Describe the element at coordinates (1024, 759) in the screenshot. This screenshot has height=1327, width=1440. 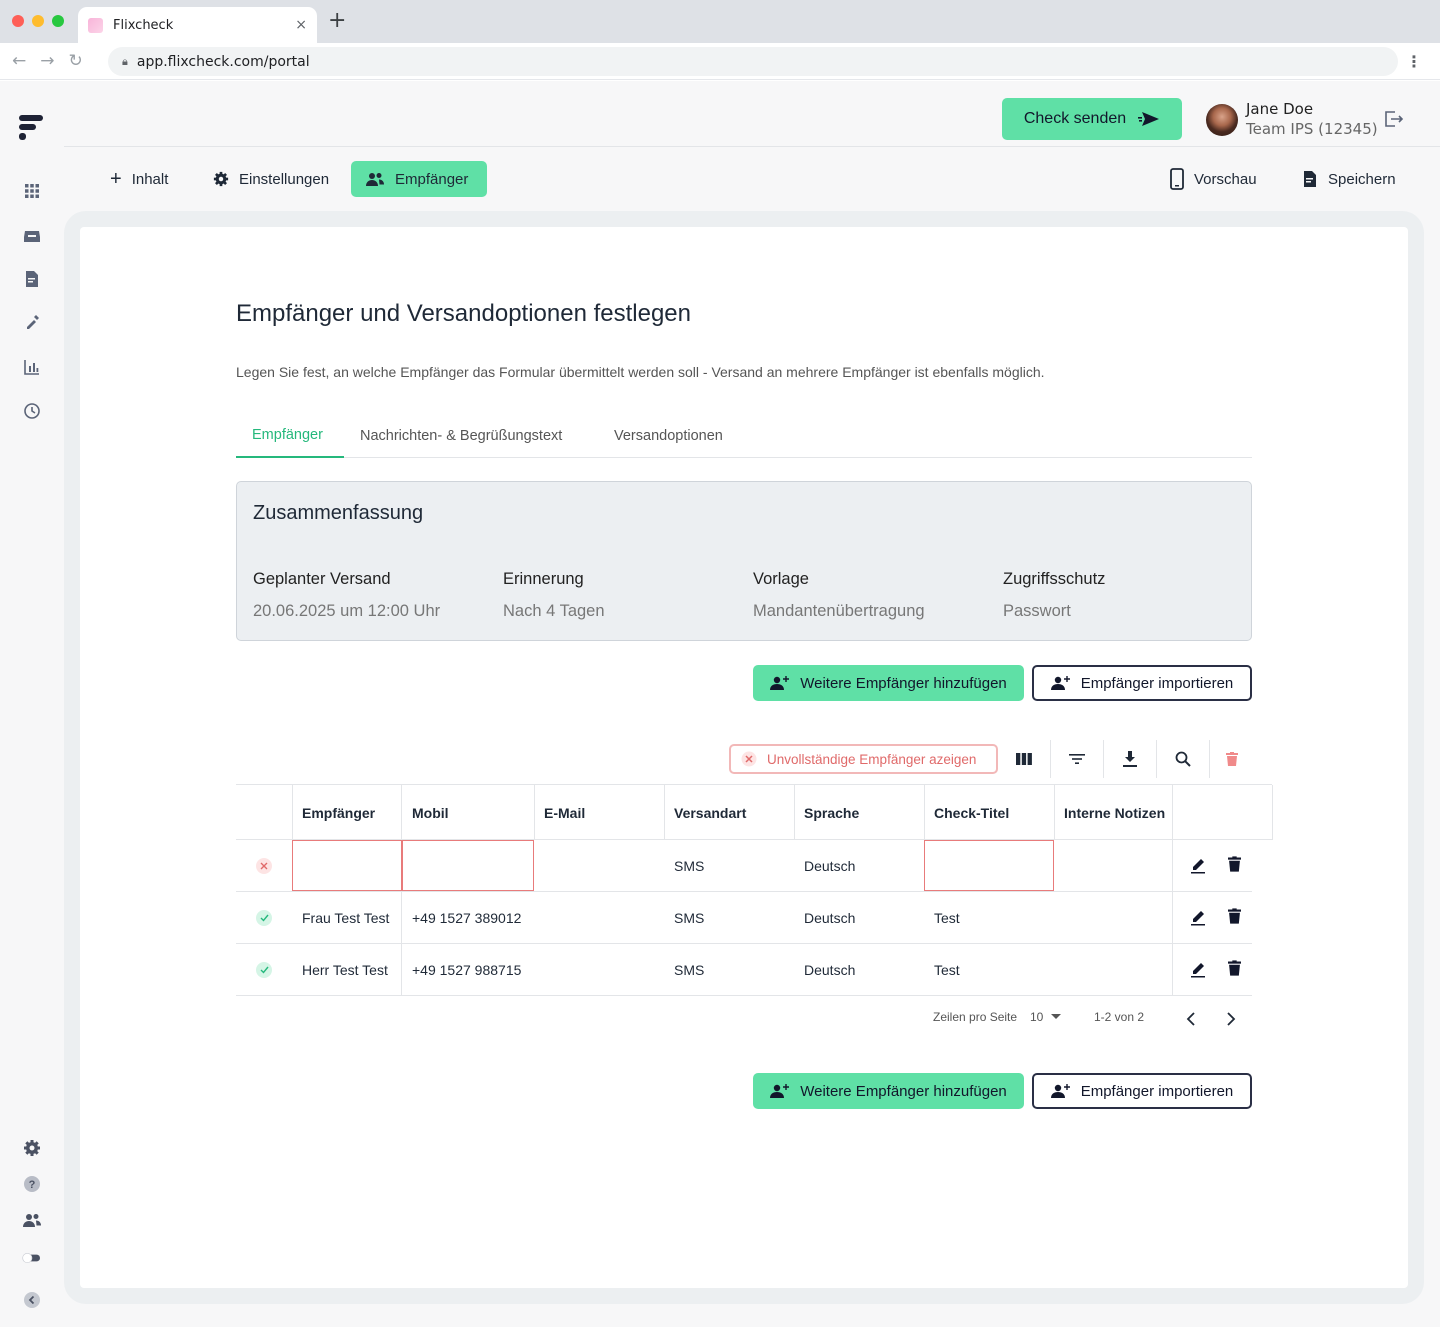
I see `columns-icon` at that location.